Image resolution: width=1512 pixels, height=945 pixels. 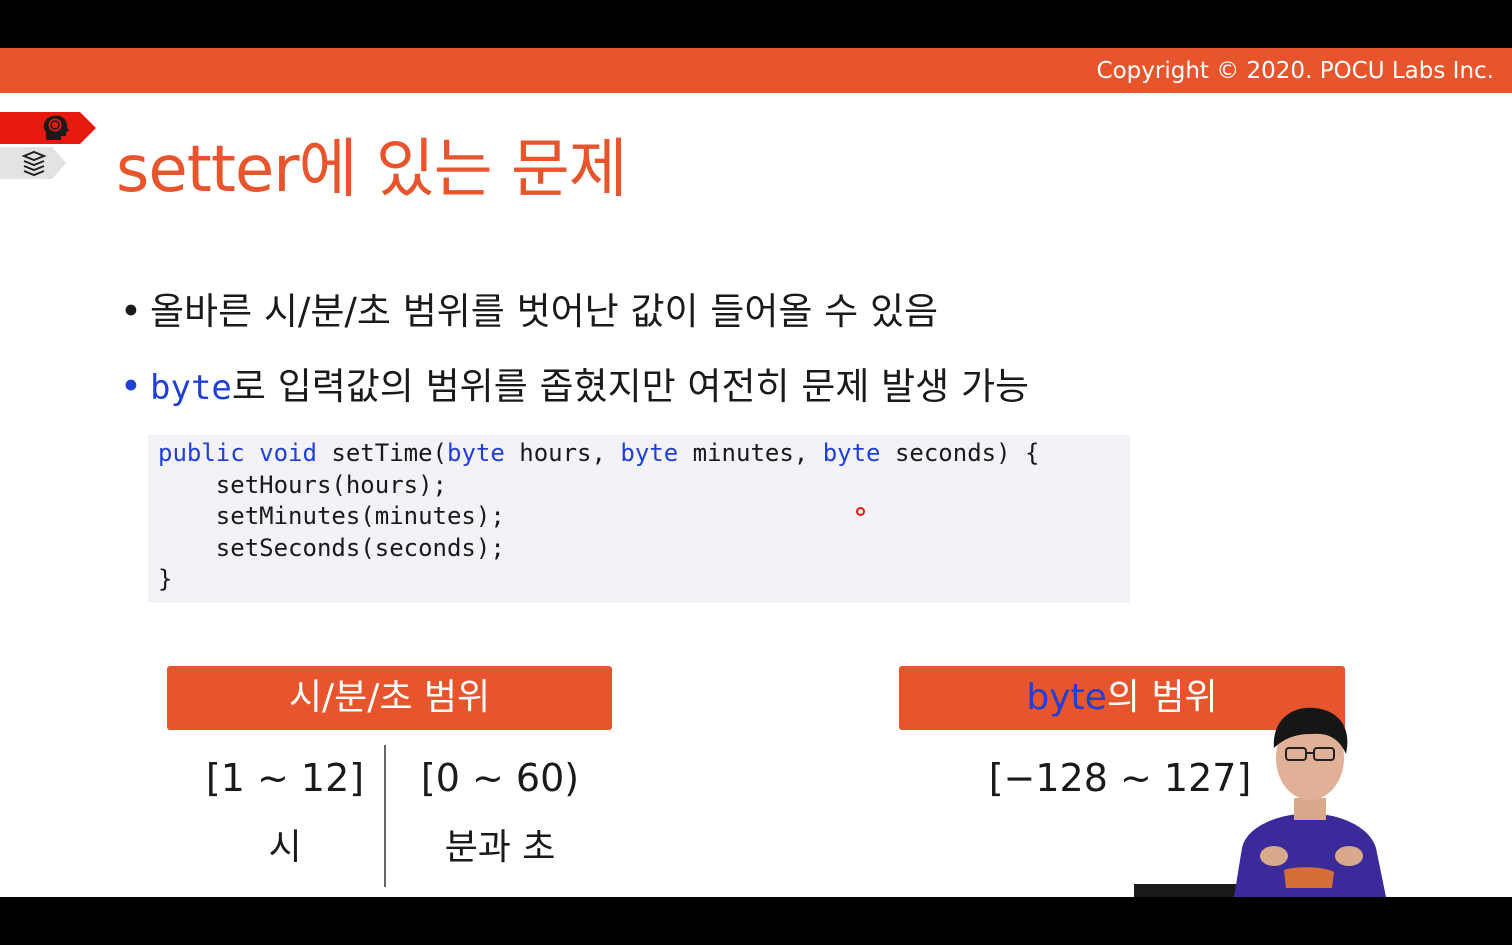 I want to click on code-param: hours,, so click(x=562, y=453).